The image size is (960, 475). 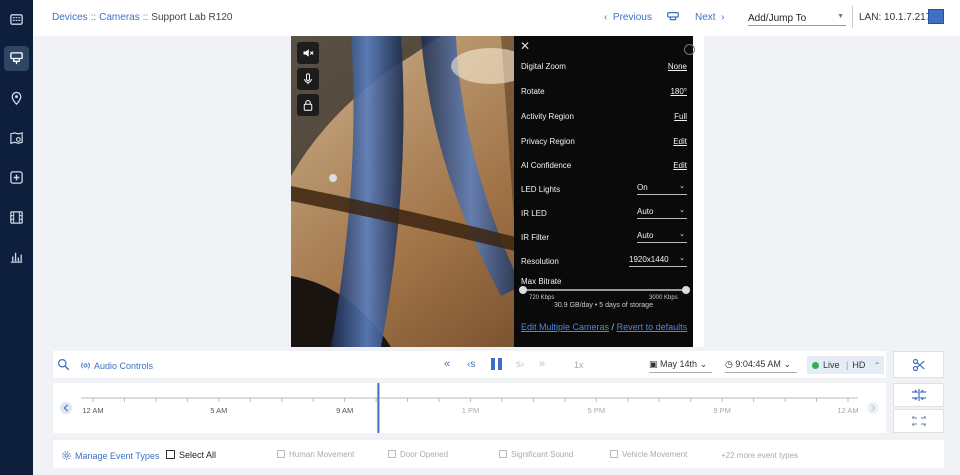 I want to click on bitrate-min-label: 720 Kbps, so click(x=542, y=298).